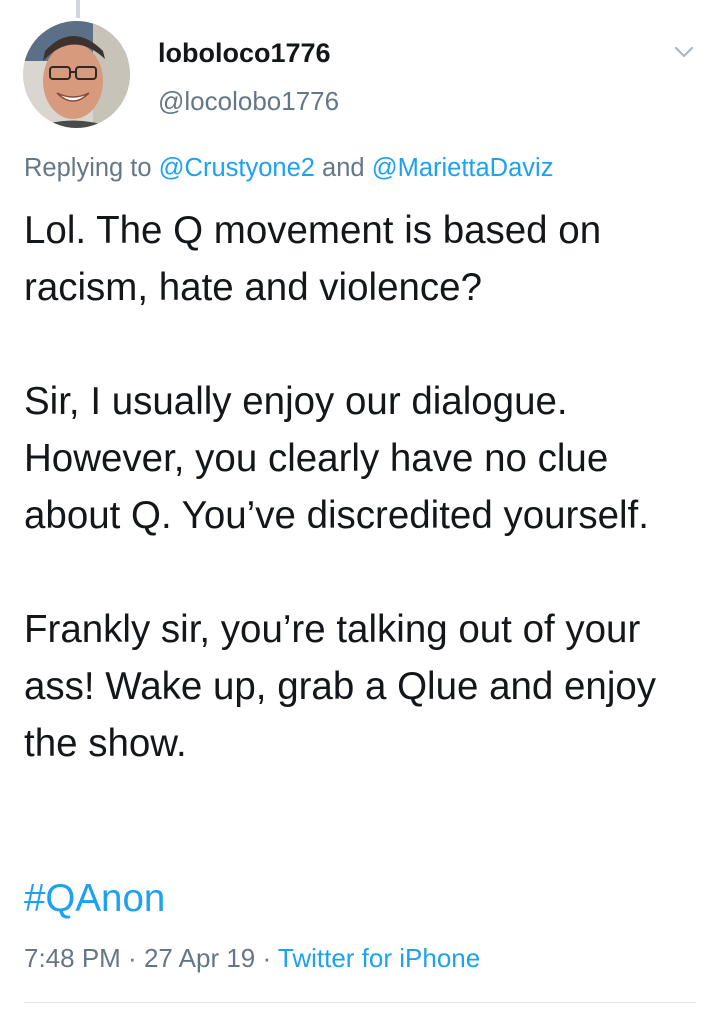  What do you see at coordinates (237, 168) in the screenshot?
I see `mention-link-crustyone2: @Crustyone2` at bounding box center [237, 168].